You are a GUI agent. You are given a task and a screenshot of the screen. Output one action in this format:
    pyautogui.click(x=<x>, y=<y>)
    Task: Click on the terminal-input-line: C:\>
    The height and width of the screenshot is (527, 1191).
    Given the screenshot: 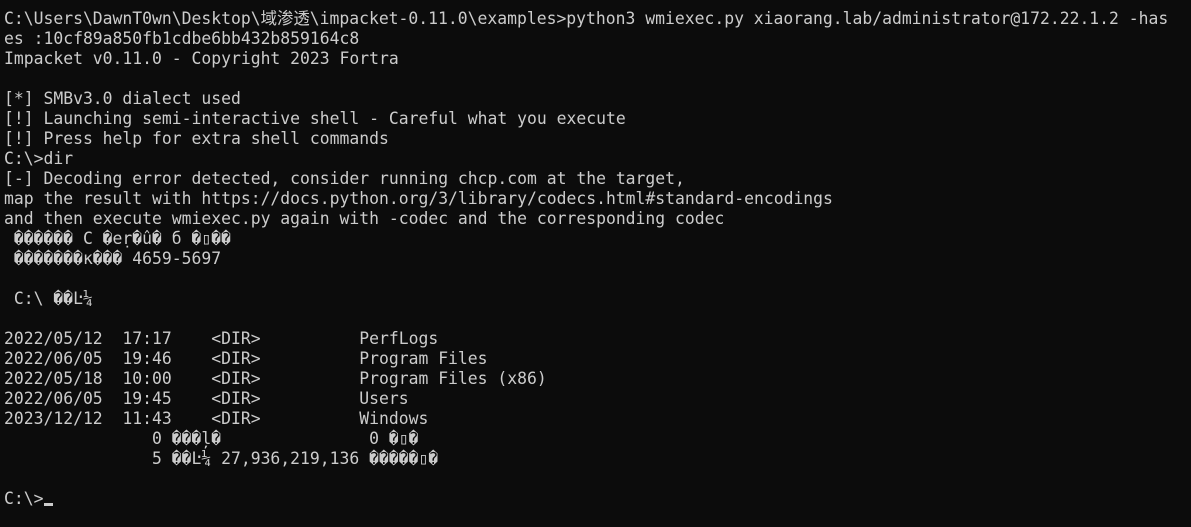 What is the action you would take?
    pyautogui.click(x=597, y=499)
    